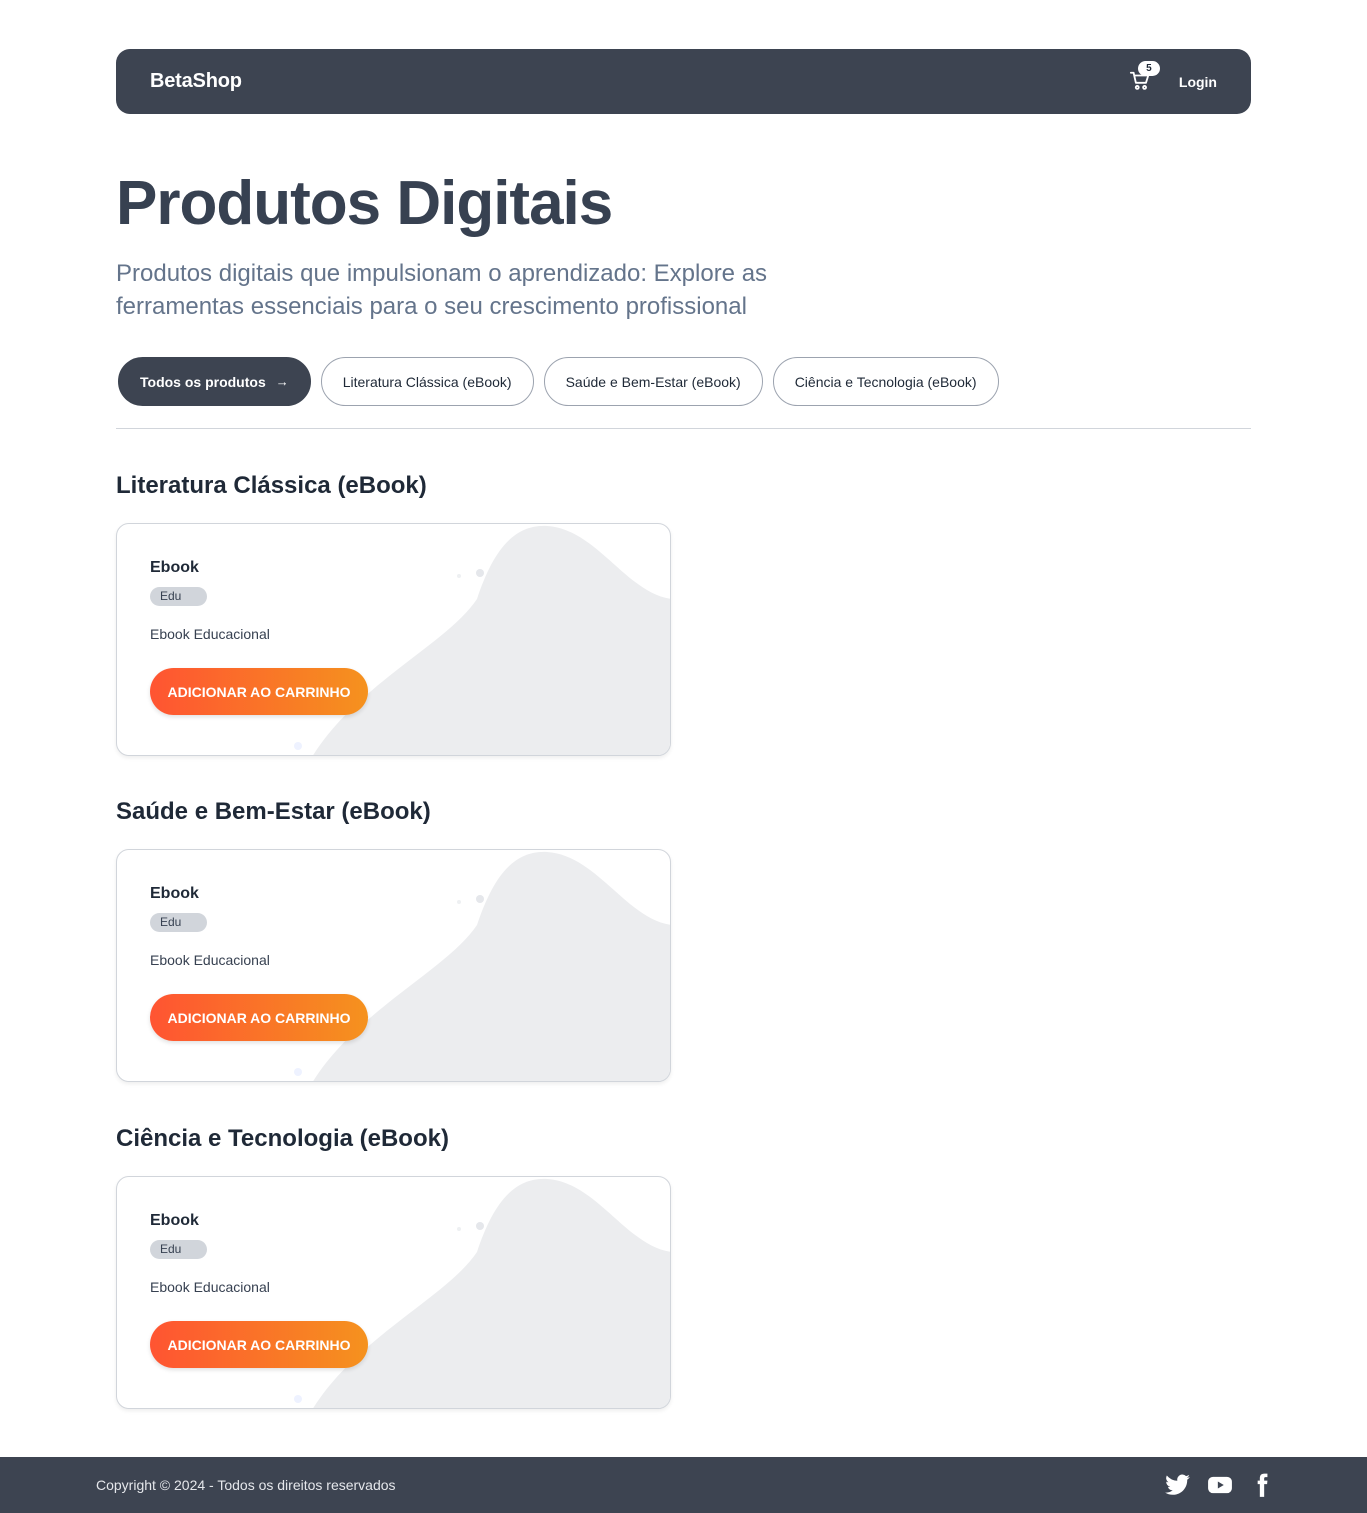 The height and width of the screenshot is (1513, 1367). Describe the element at coordinates (282, 381) in the screenshot. I see `arrow-right-icon: →` at that location.